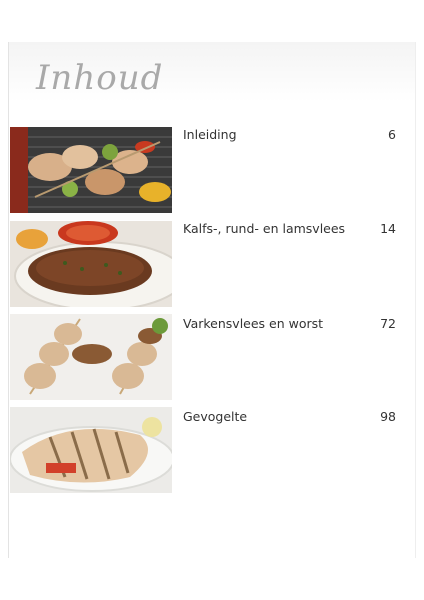  I want to click on toc-entry-label: Kalfs-, rund- en lamsvlees, so click(264, 228).